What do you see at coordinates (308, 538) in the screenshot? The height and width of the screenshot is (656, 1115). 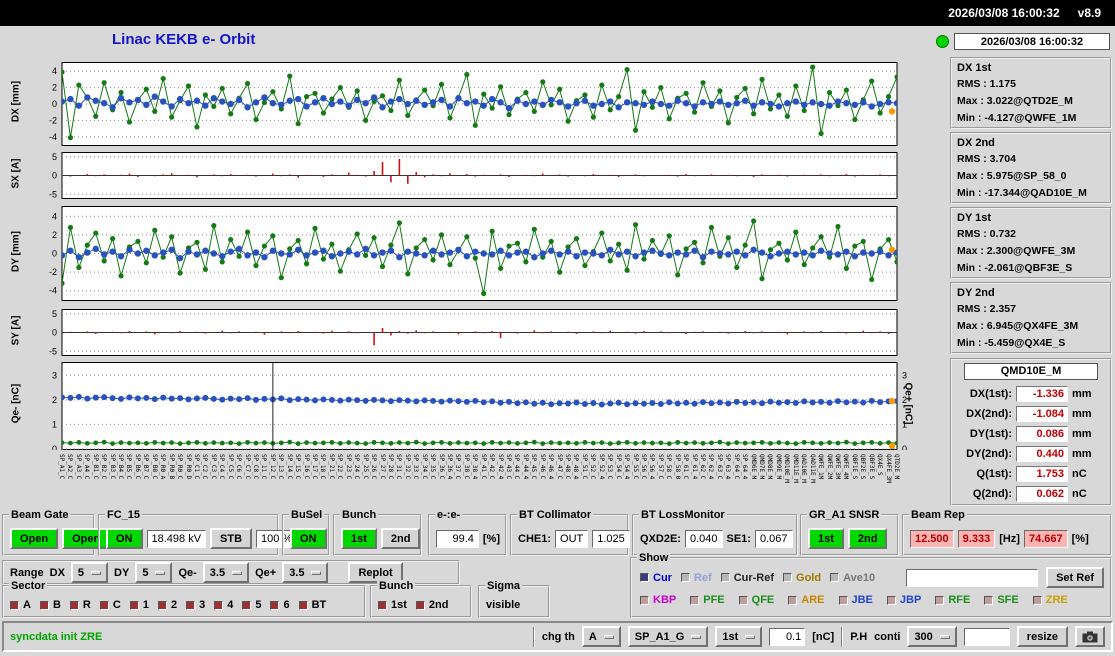 I see `busel-on-button: ON` at bounding box center [308, 538].